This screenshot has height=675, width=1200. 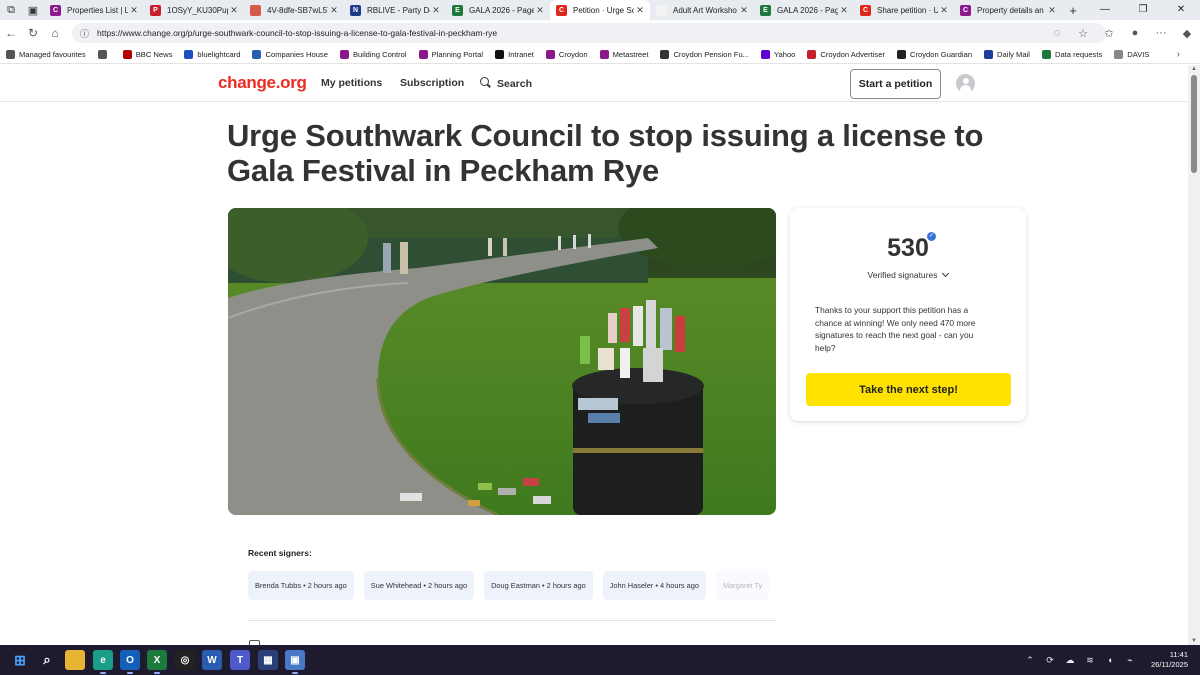 I want to click on wifi-icon: ≋, so click(x=1090, y=660).